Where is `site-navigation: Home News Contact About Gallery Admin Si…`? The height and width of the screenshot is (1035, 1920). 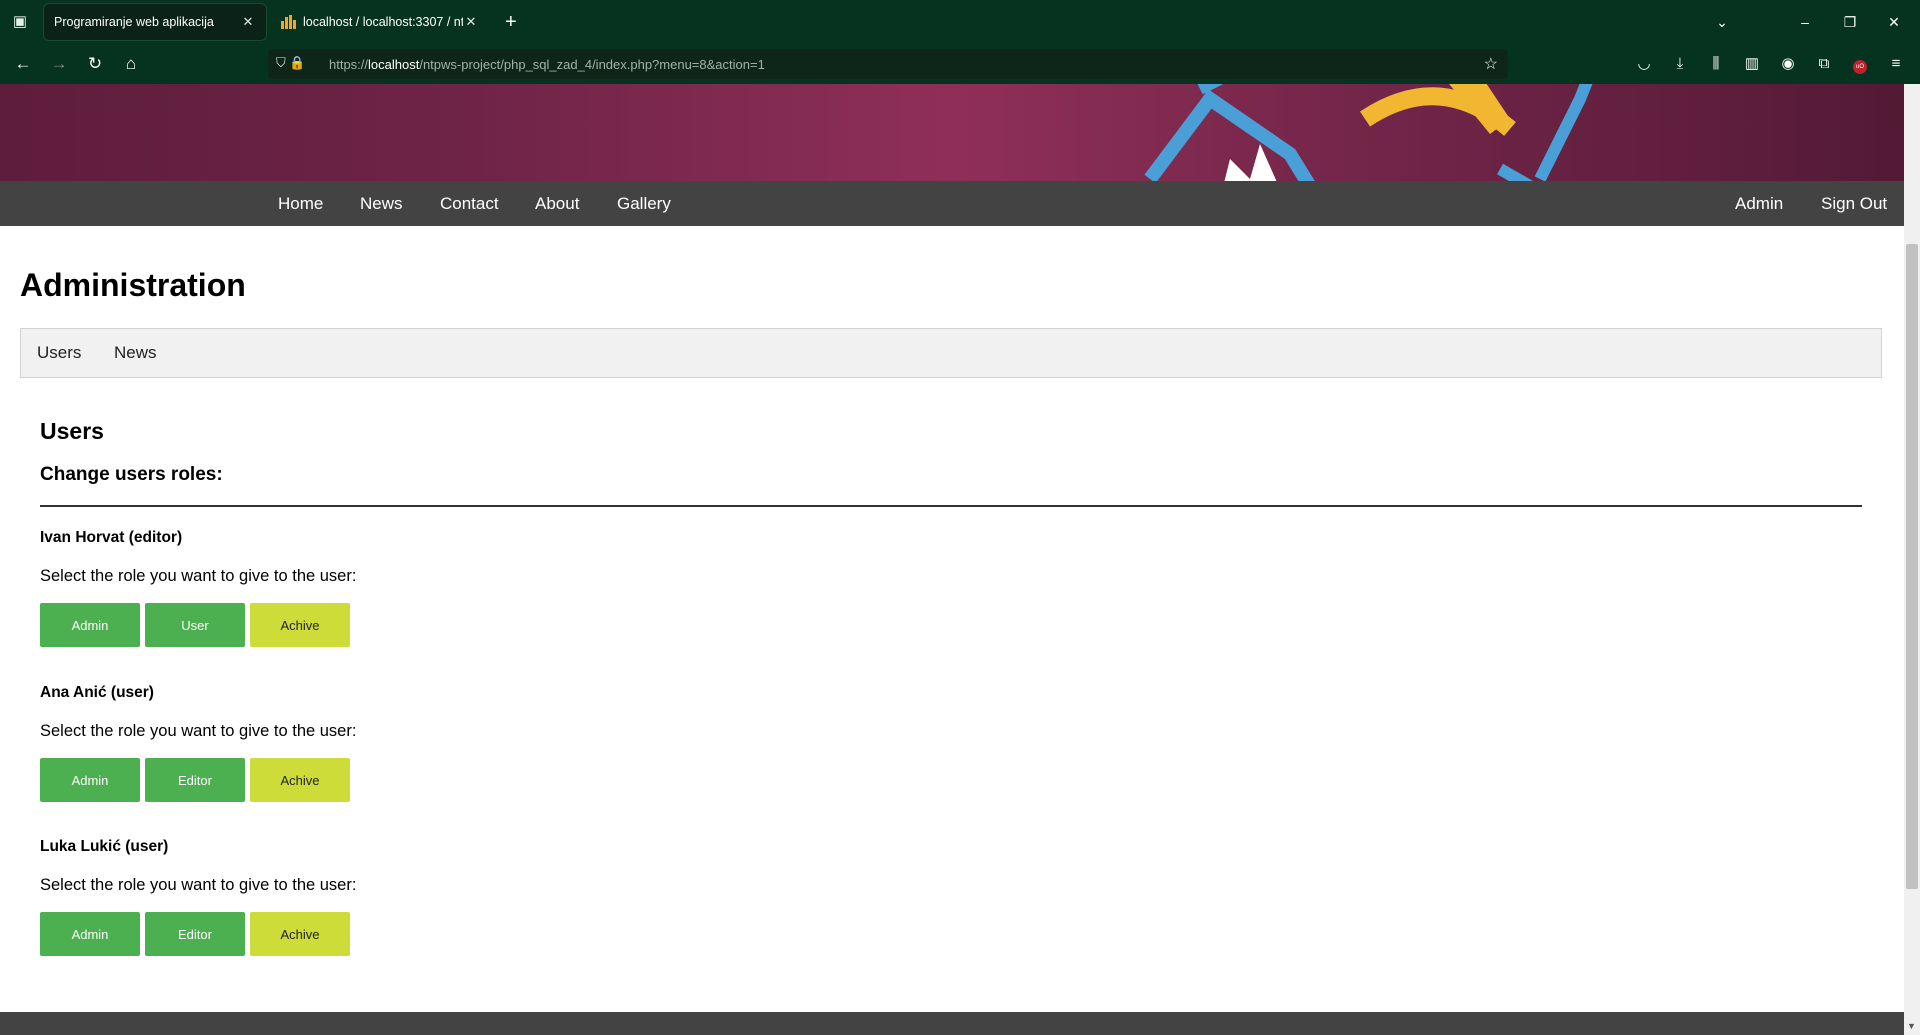 site-navigation: Home News Contact About Gallery Admin Si… is located at coordinates (952, 203).